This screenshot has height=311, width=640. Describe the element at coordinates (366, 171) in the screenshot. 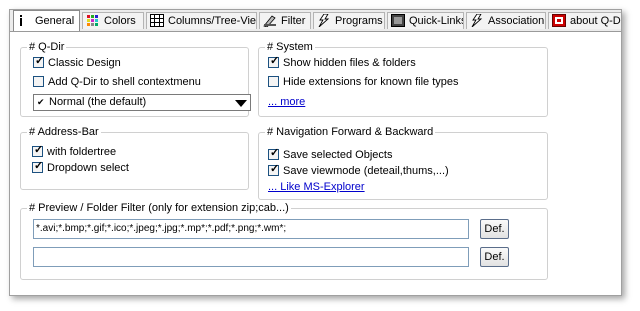

I see `checkbox-label: Save viewmode (deteail,thums,...)` at that location.